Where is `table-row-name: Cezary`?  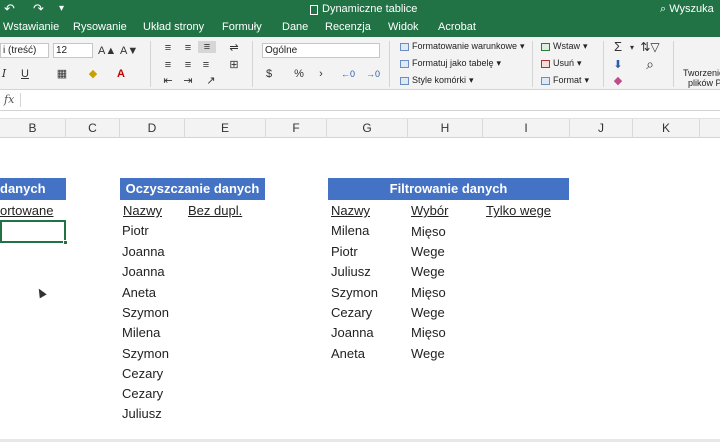 table-row-name: Cezary is located at coordinates (351, 313).